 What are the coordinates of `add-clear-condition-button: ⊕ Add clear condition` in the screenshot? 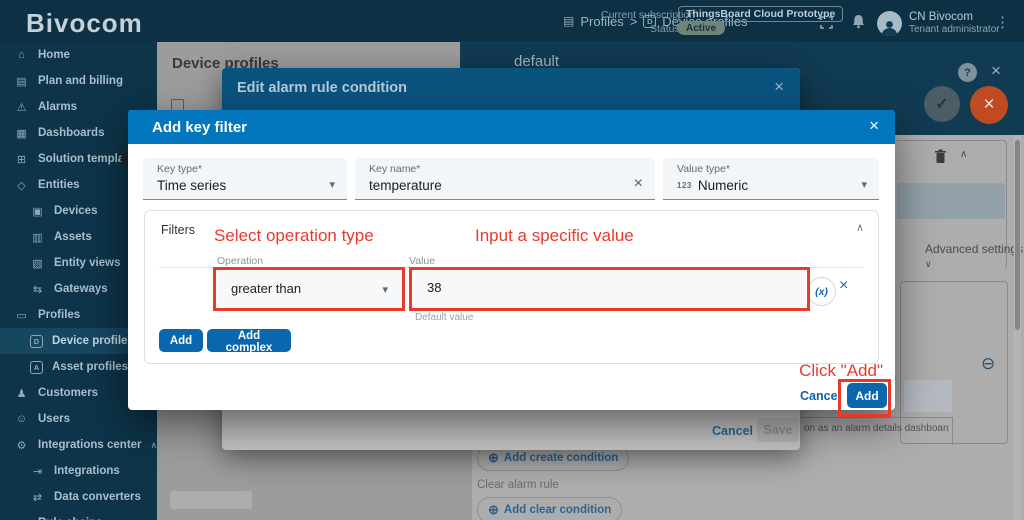 It's located at (550, 508).